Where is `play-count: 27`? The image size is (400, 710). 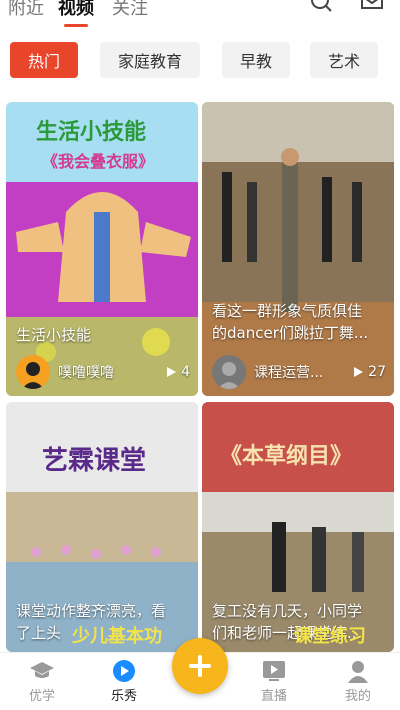 play-count: 27 is located at coordinates (369, 372).